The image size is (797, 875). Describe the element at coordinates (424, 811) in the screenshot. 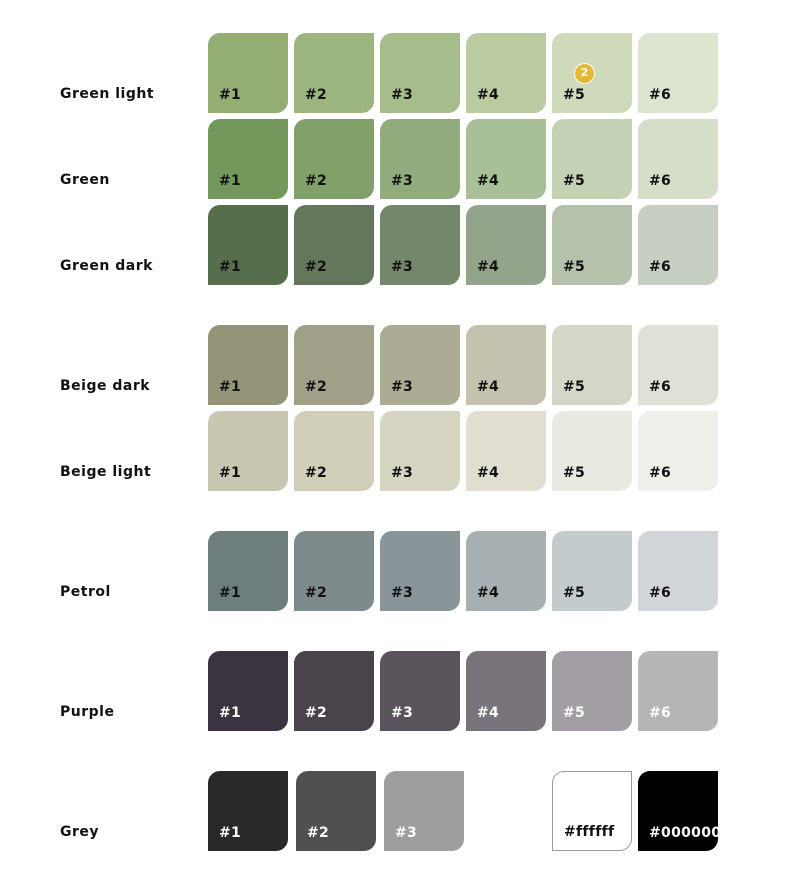

I see `swatch-grey-3: #3` at that location.